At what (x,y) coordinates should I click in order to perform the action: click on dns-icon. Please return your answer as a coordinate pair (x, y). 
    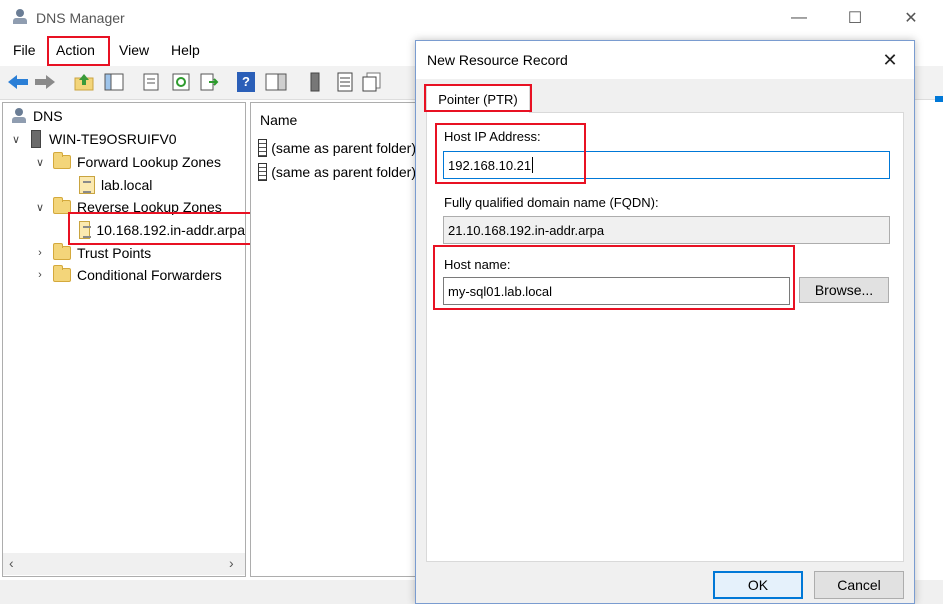
    Looking at the image, I should click on (19, 116).